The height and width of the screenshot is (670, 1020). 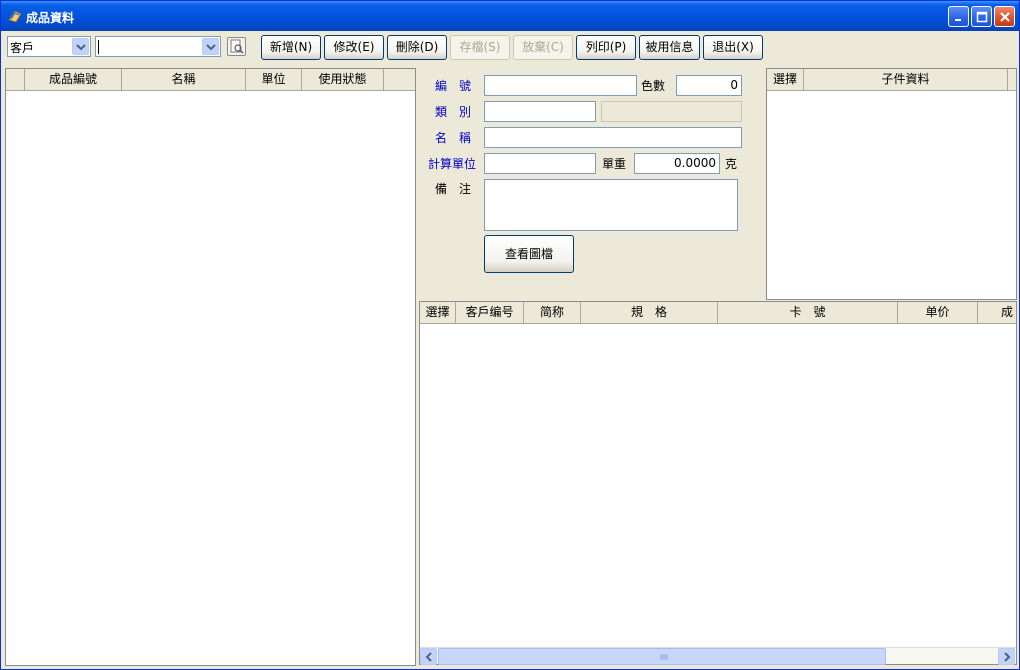 I want to click on scroll-thumb, so click(x=662, y=656).